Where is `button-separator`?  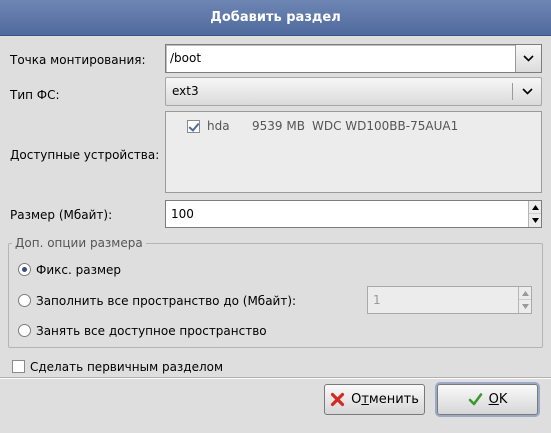
button-separator is located at coordinates (275, 378).